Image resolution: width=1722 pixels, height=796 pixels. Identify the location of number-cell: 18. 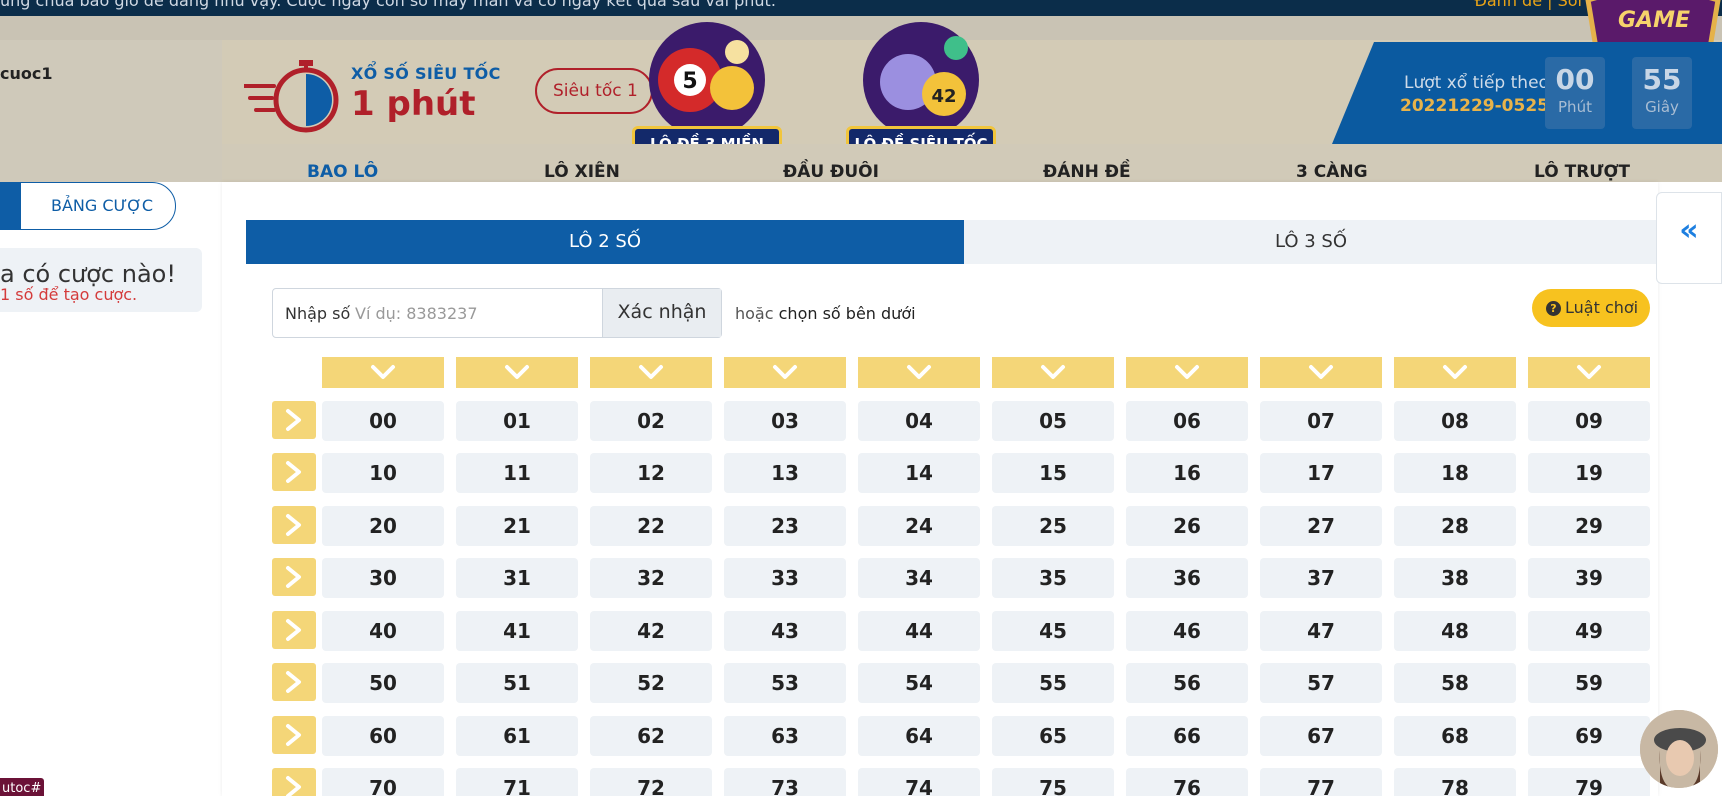
(1455, 473).